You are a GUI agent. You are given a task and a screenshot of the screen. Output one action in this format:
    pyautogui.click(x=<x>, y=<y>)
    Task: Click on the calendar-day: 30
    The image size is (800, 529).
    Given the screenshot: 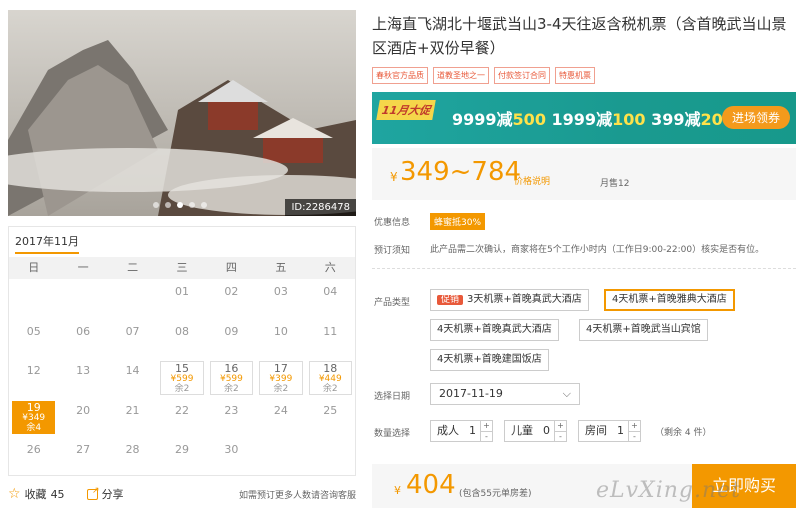 What is the action you would take?
    pyautogui.click(x=231, y=457)
    